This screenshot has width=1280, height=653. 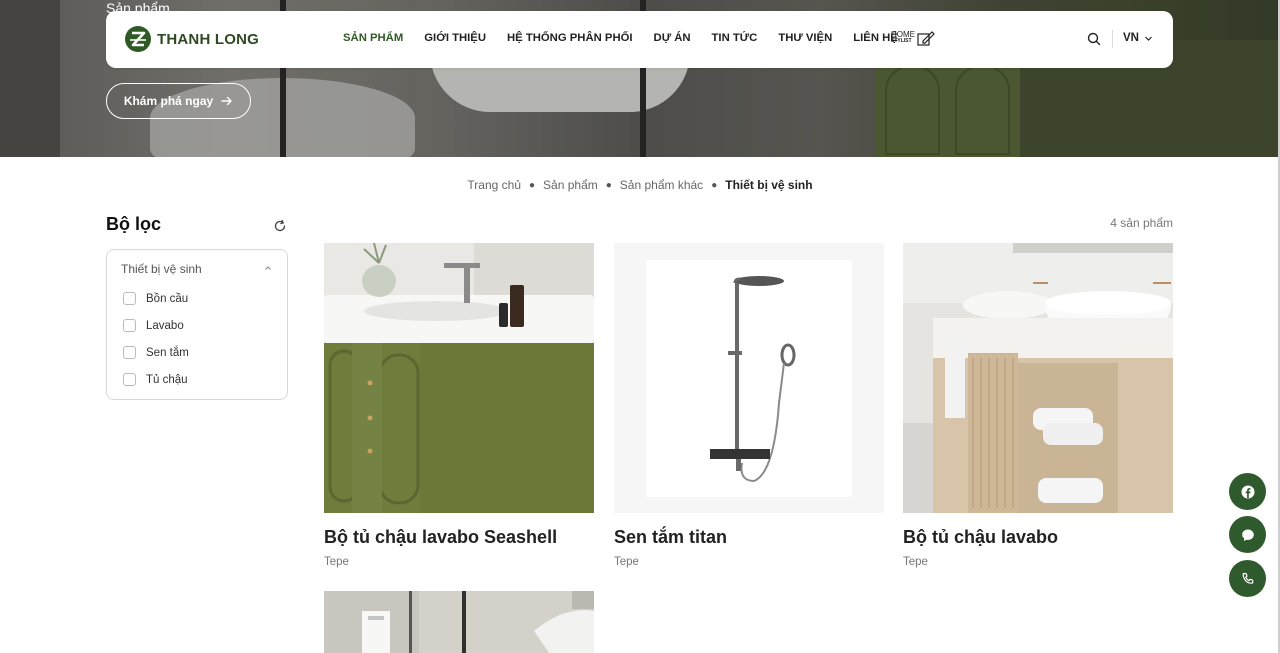 What do you see at coordinates (735, 38) in the screenshot?
I see `menu-item-tin-tuc: TIN TỨC` at bounding box center [735, 38].